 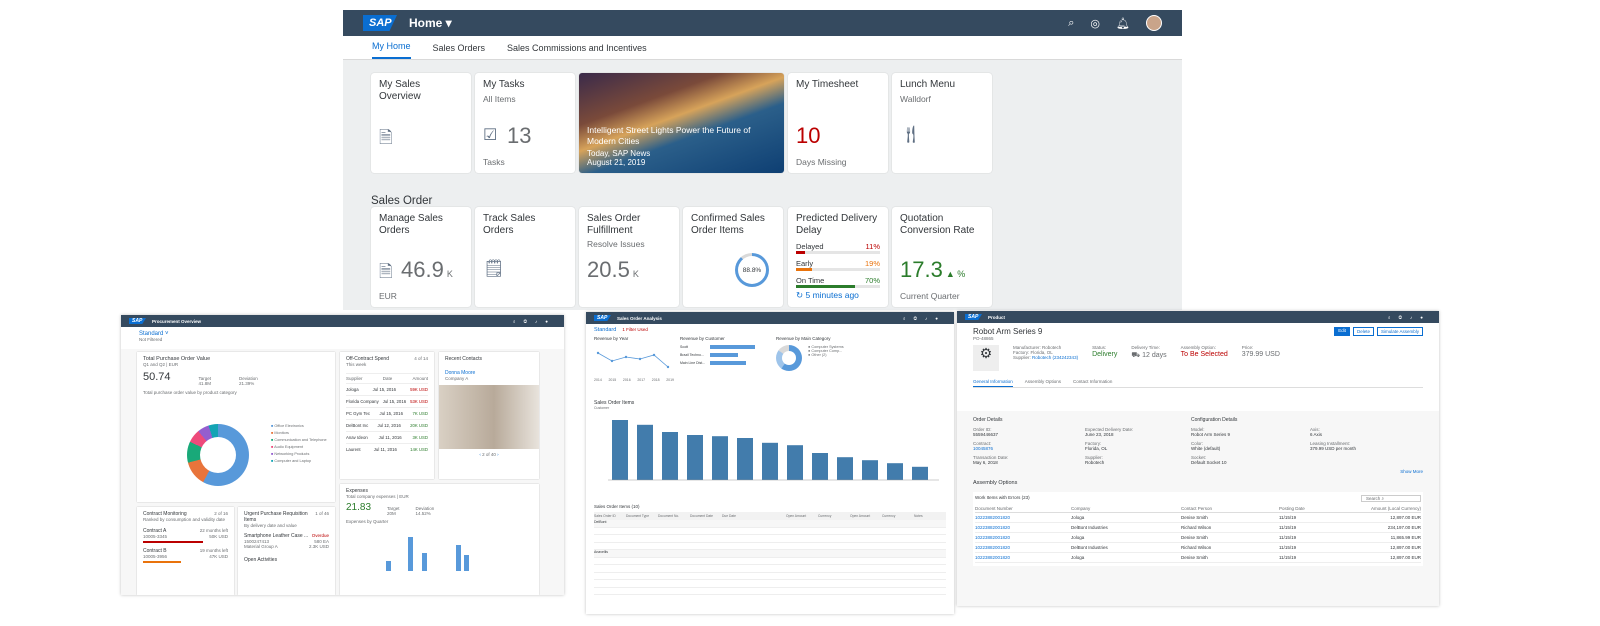 I want to click on tab-contact-information: Contact Information, so click(x=1092, y=383).